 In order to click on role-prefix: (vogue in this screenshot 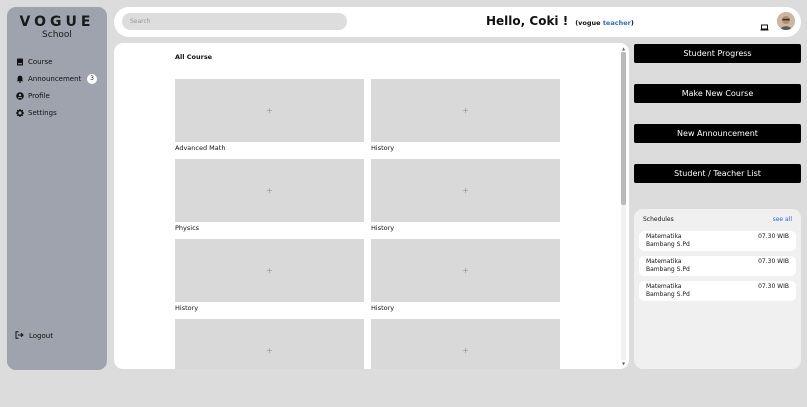, I will do `click(589, 23)`.